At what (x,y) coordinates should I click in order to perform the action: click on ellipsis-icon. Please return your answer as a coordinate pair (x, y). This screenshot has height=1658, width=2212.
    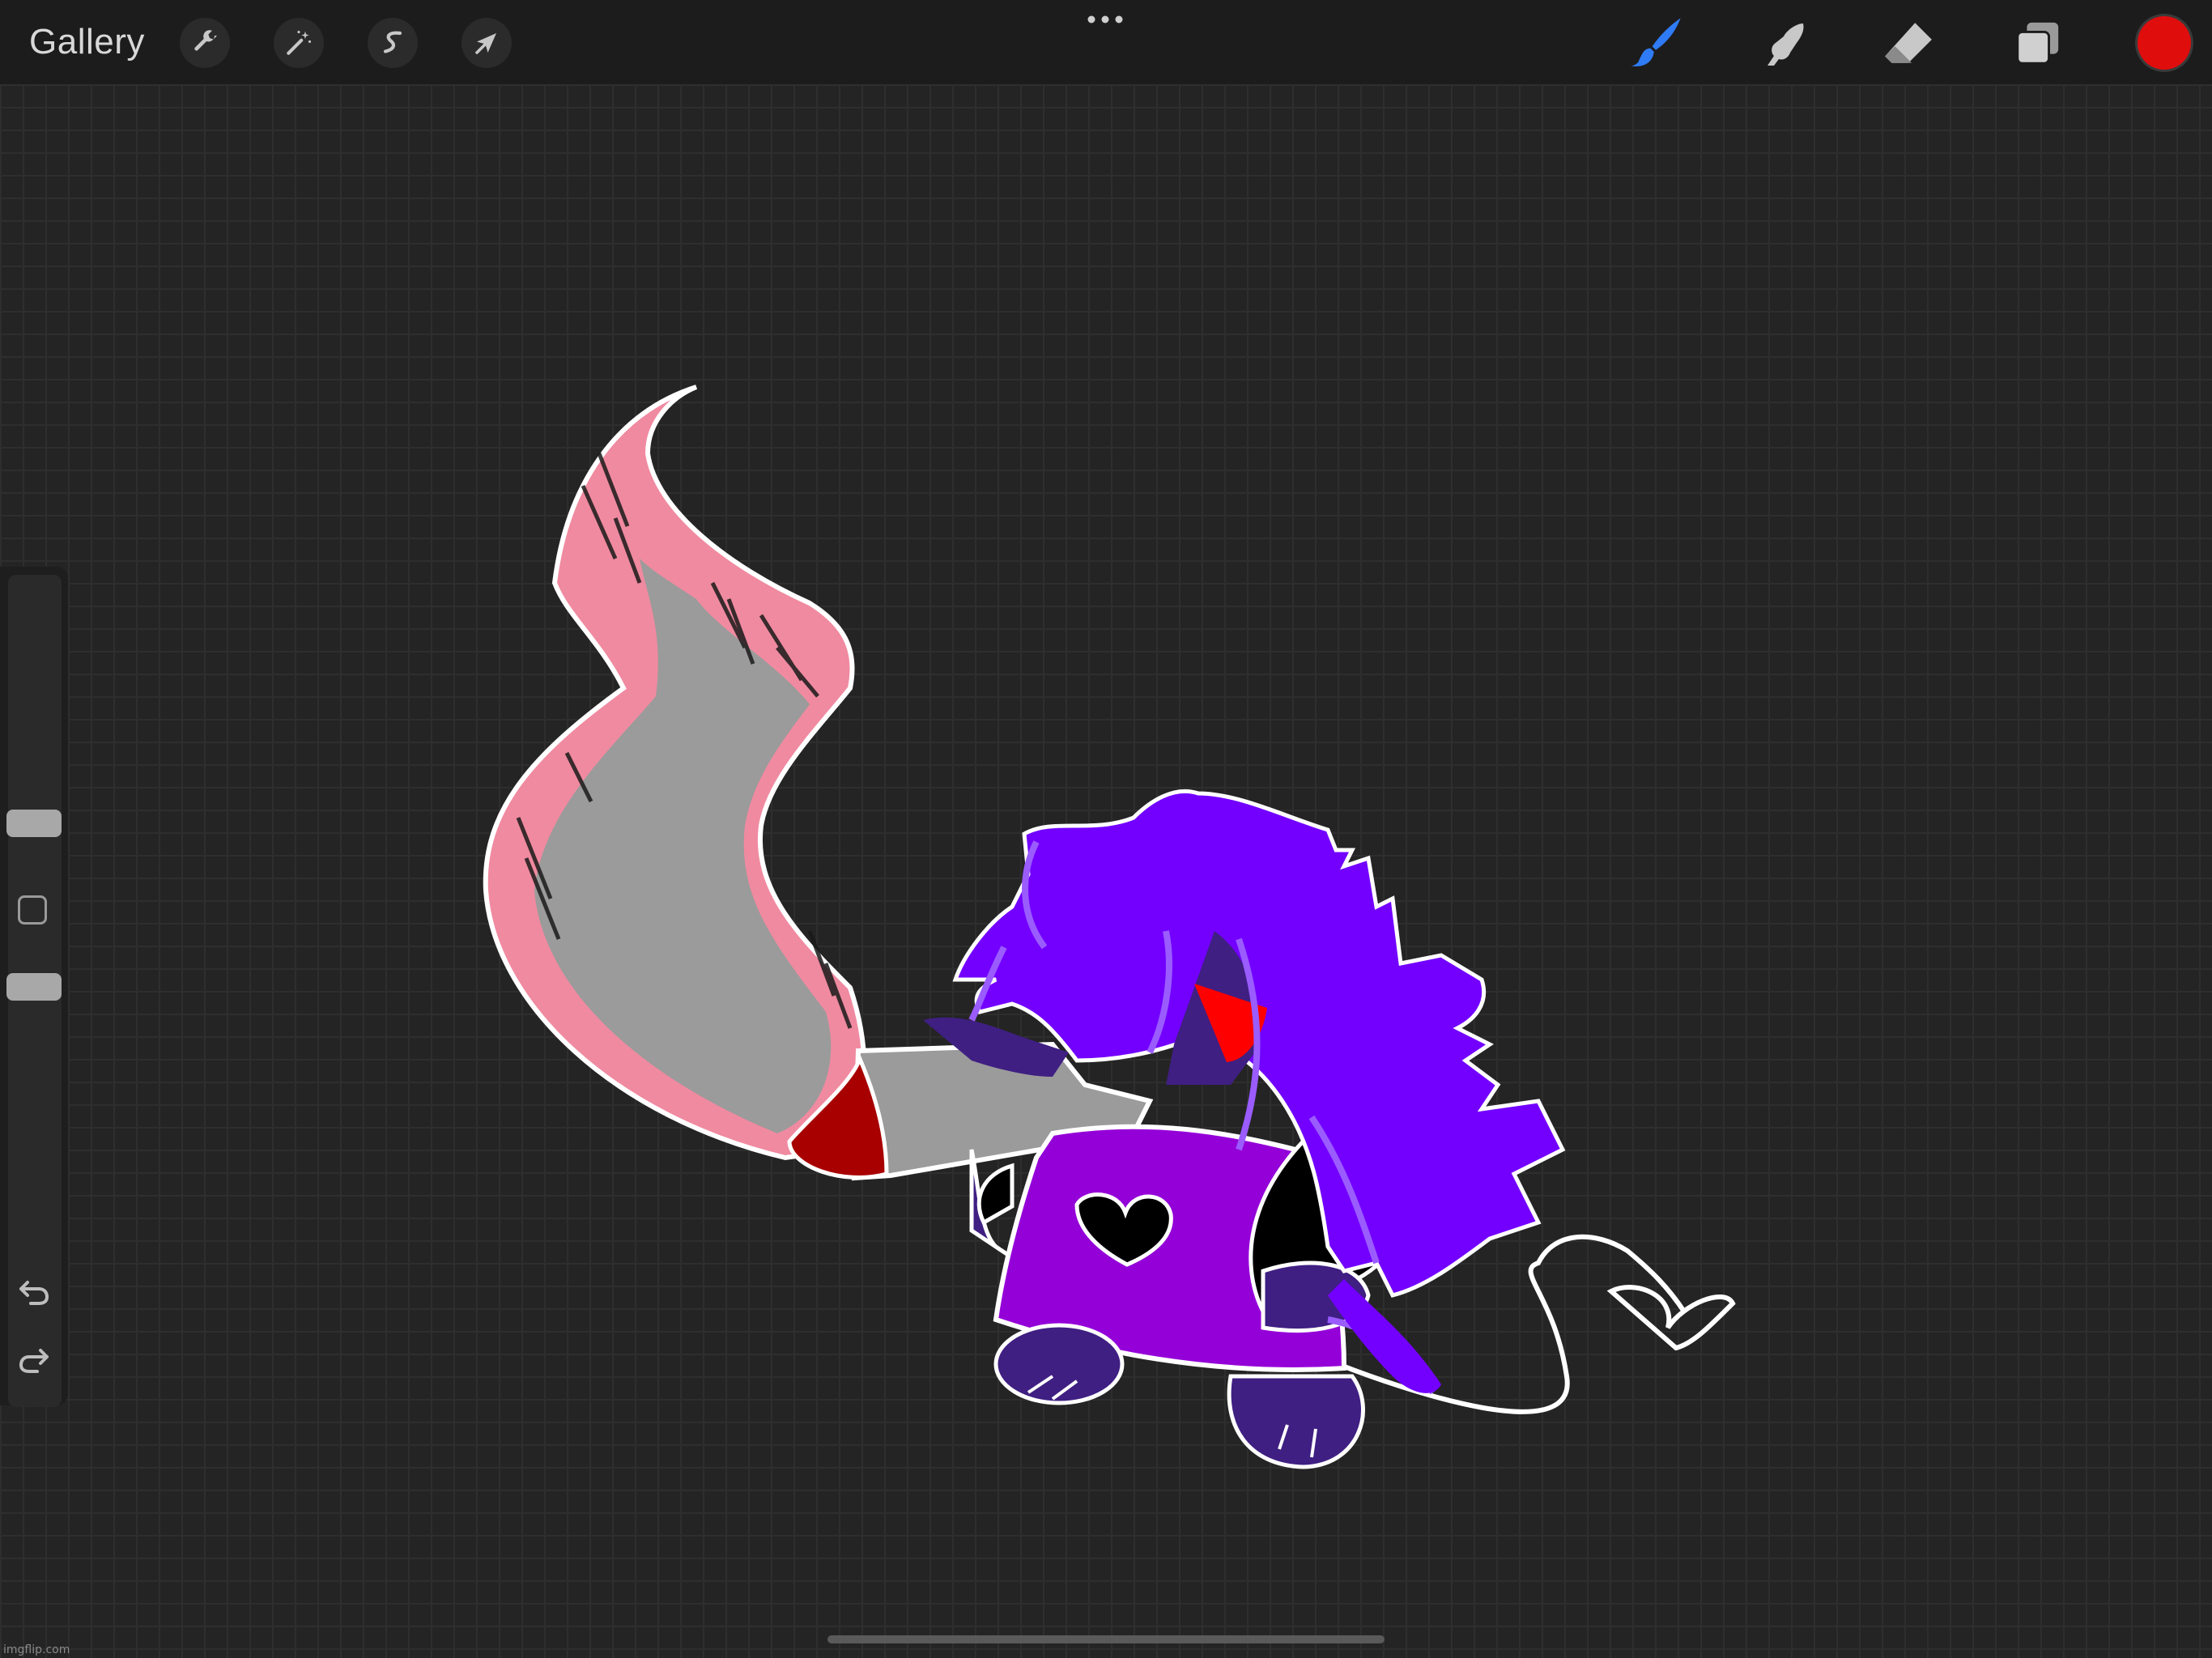
    Looking at the image, I should click on (1105, 19).